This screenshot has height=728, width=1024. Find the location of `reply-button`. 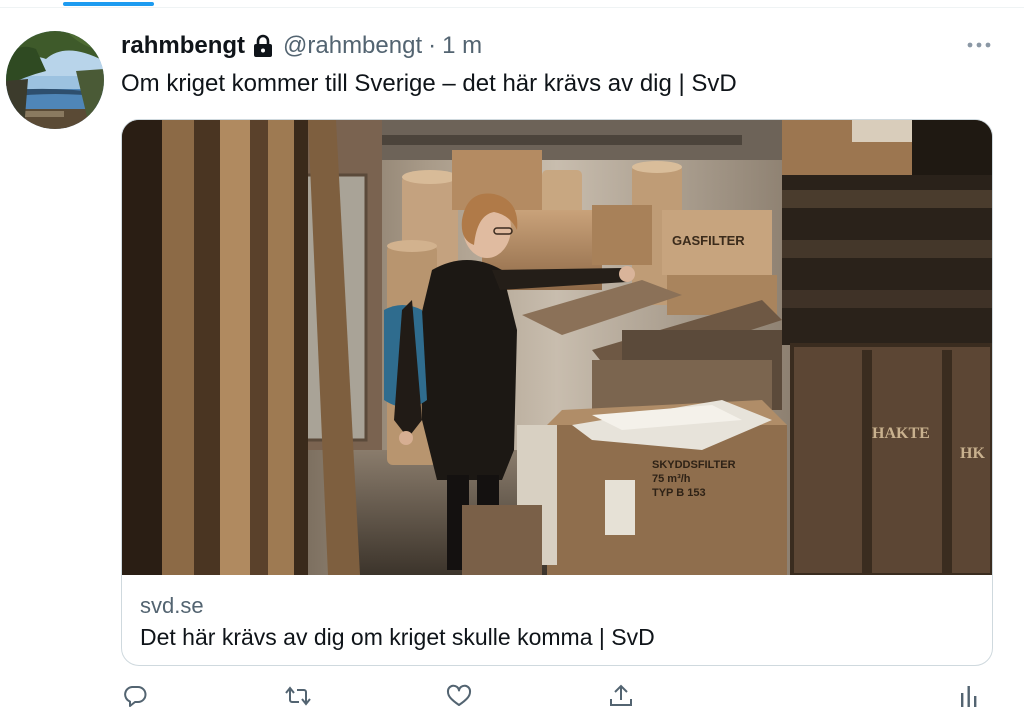

reply-button is located at coordinates (135, 698).